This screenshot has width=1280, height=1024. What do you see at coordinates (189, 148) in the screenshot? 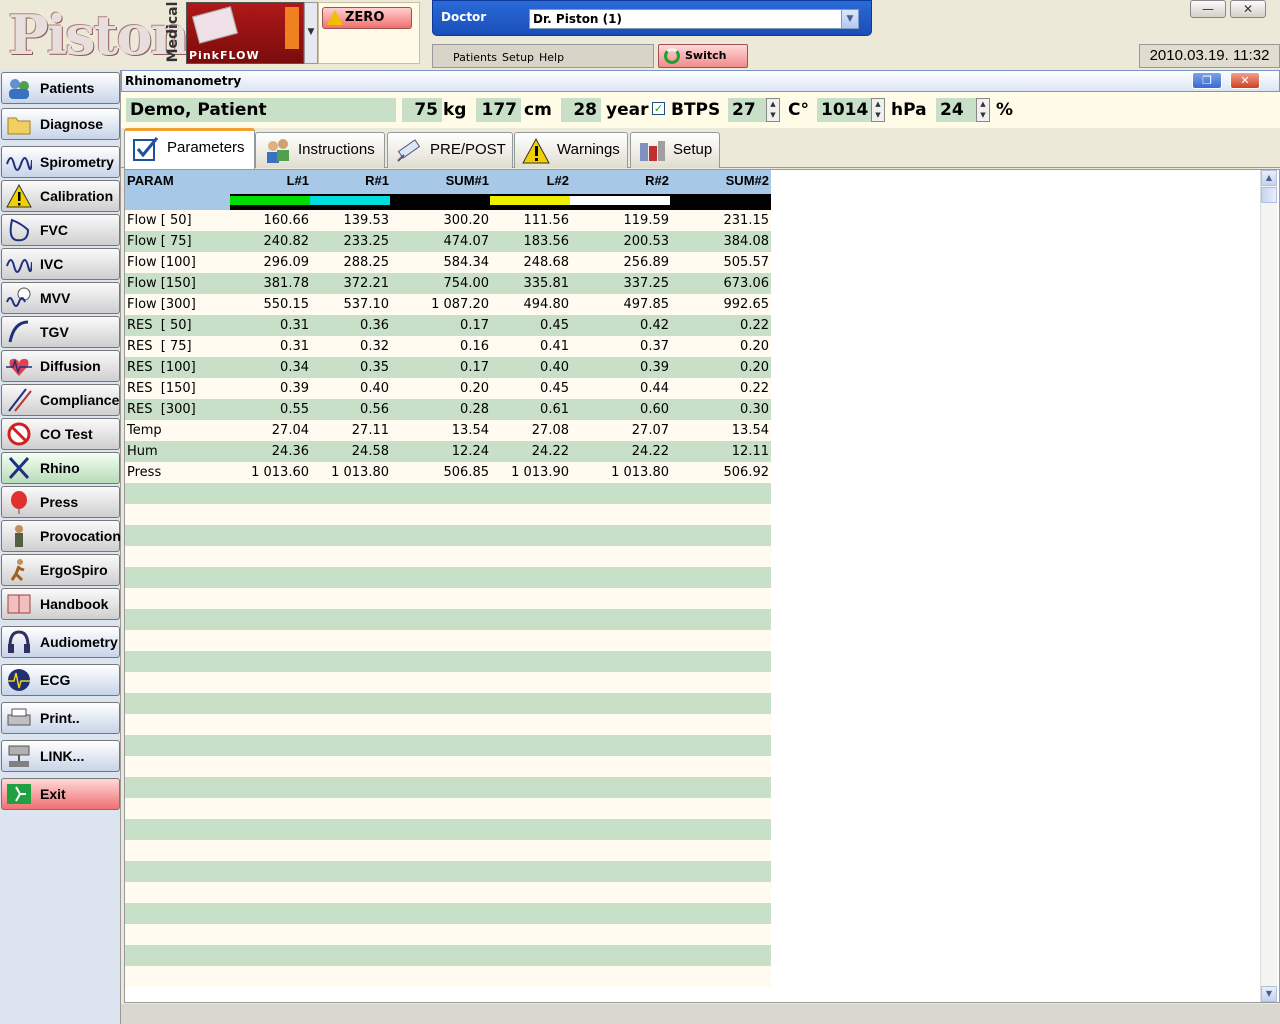
I see `tab-parameters: Parameters` at bounding box center [189, 148].